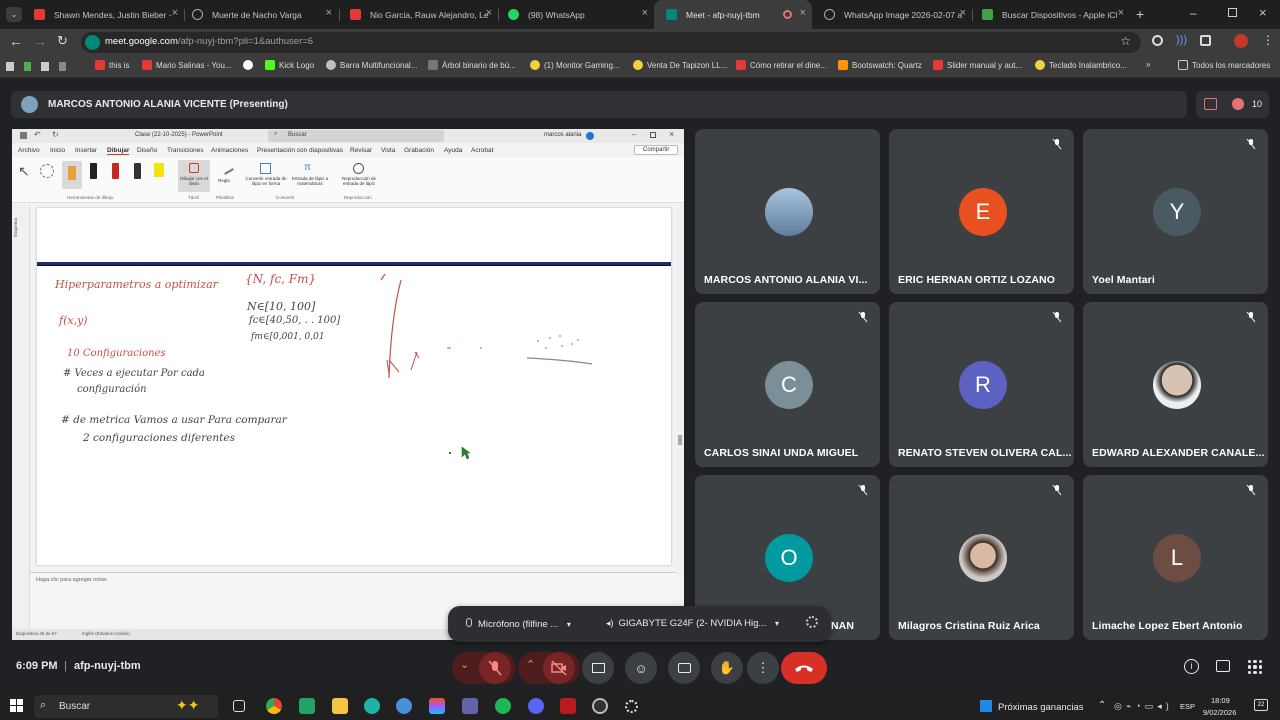  I want to click on taskbar-time: 18:09, so click(1220, 700).